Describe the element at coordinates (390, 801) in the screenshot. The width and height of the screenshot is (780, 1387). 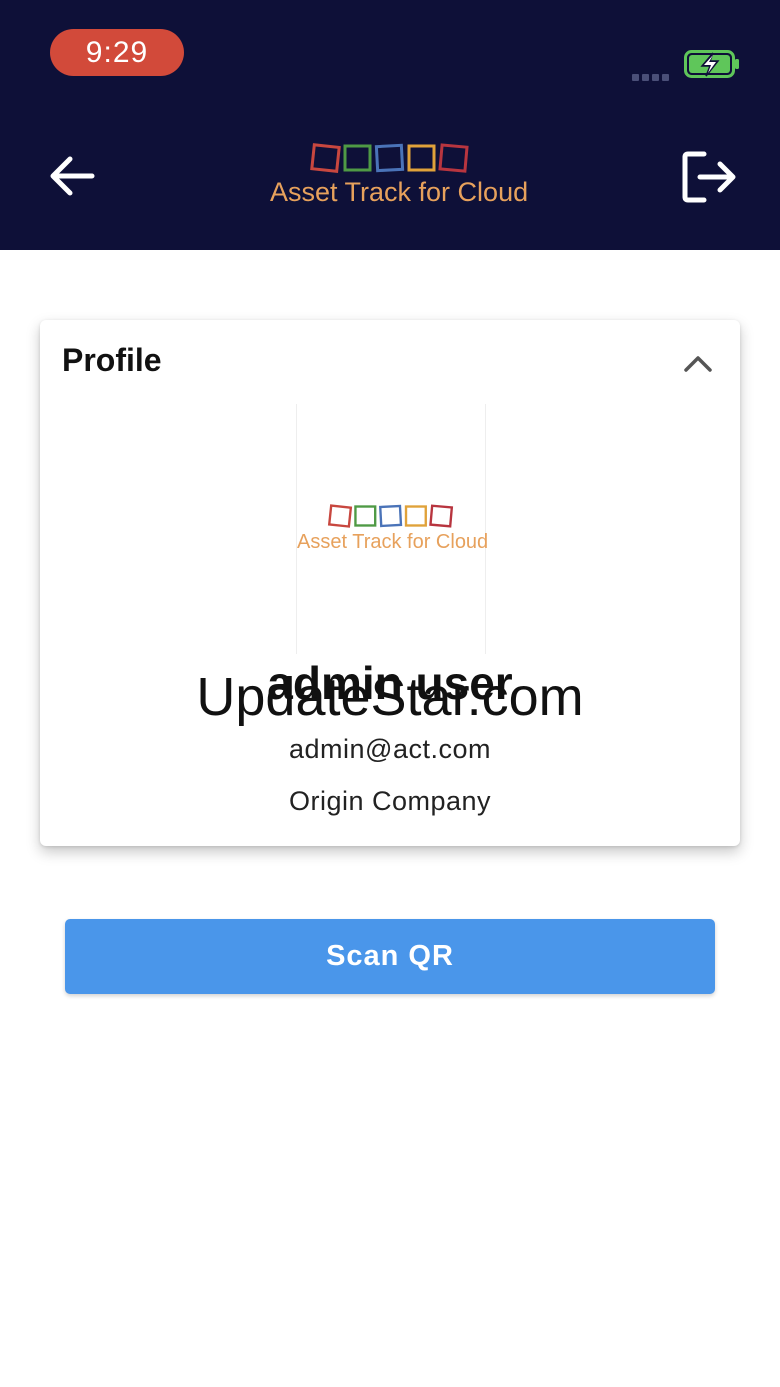
I see `user-company: Origin Company` at that location.